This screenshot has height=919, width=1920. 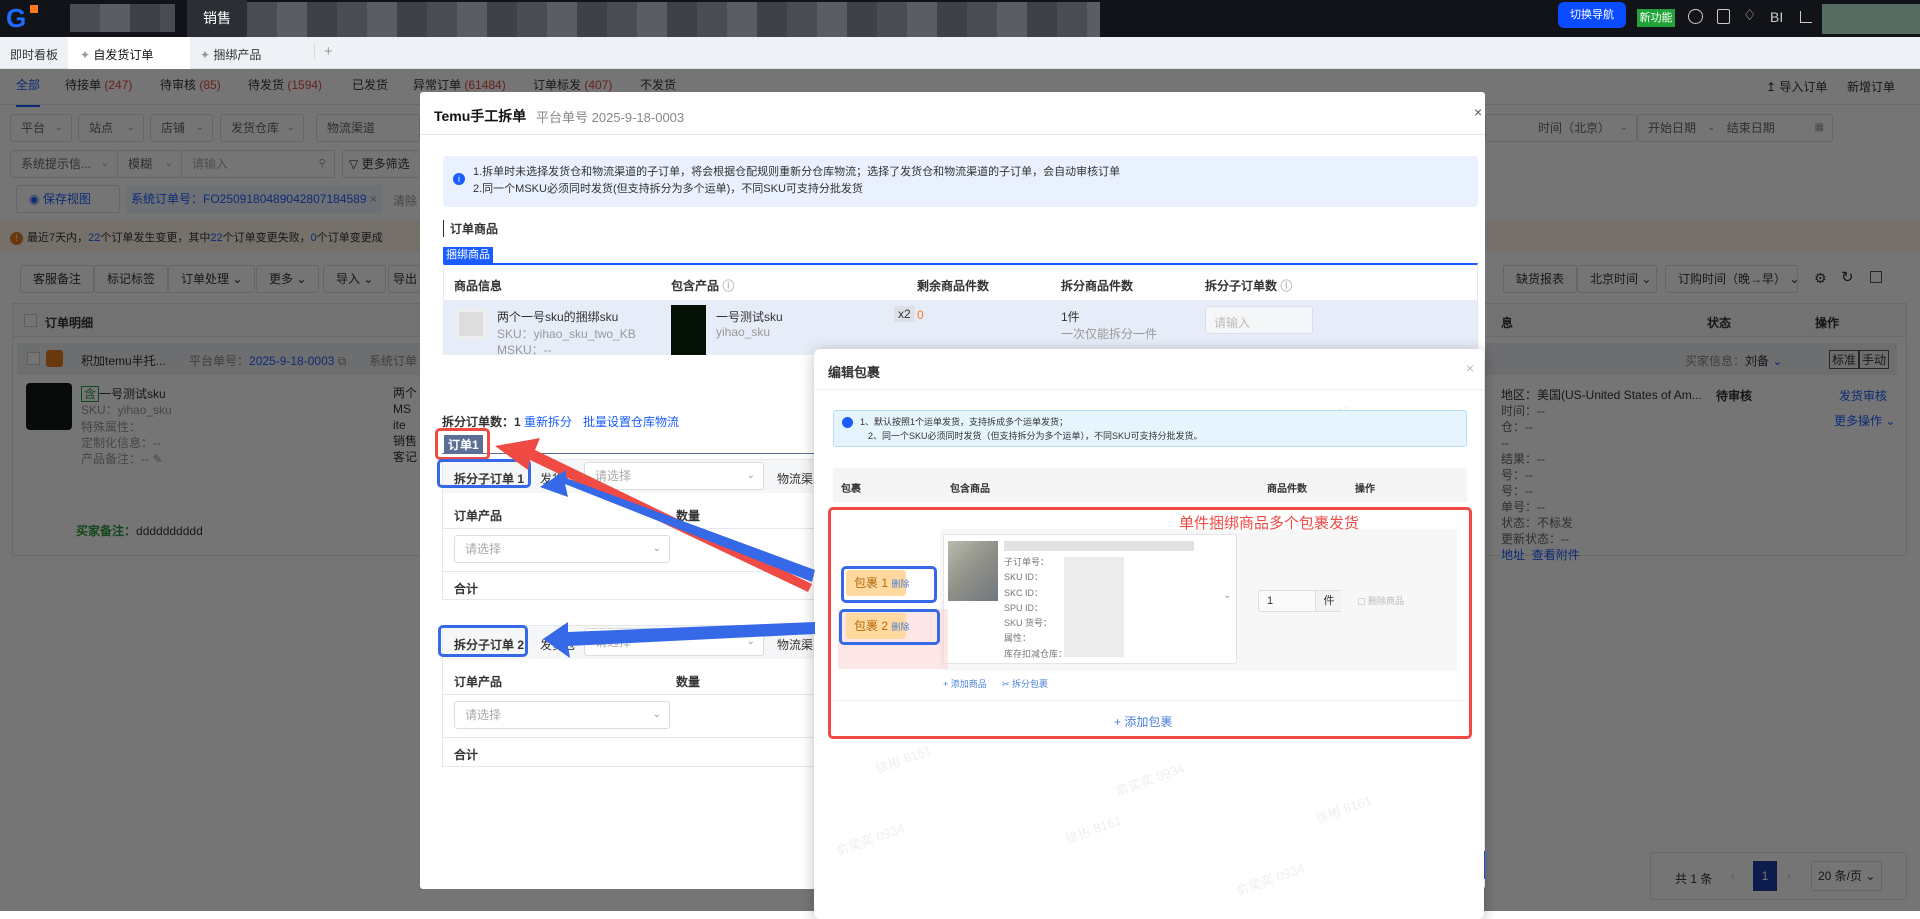 I want to click on status-tab-marked: 订单标发 (407), so click(x=572, y=84).